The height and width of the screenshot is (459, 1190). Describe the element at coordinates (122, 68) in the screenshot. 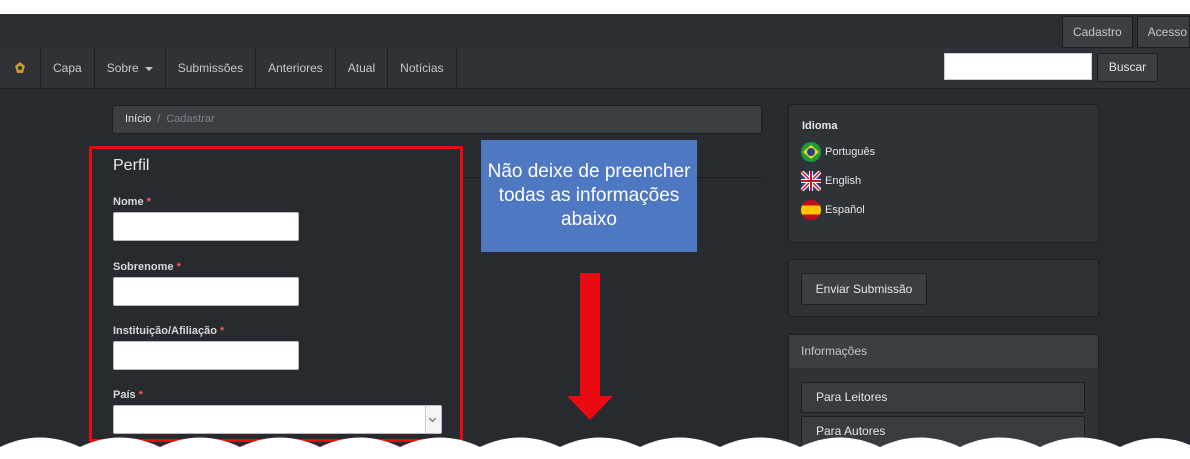

I see `nav-item-sobre-label: Sobre` at that location.